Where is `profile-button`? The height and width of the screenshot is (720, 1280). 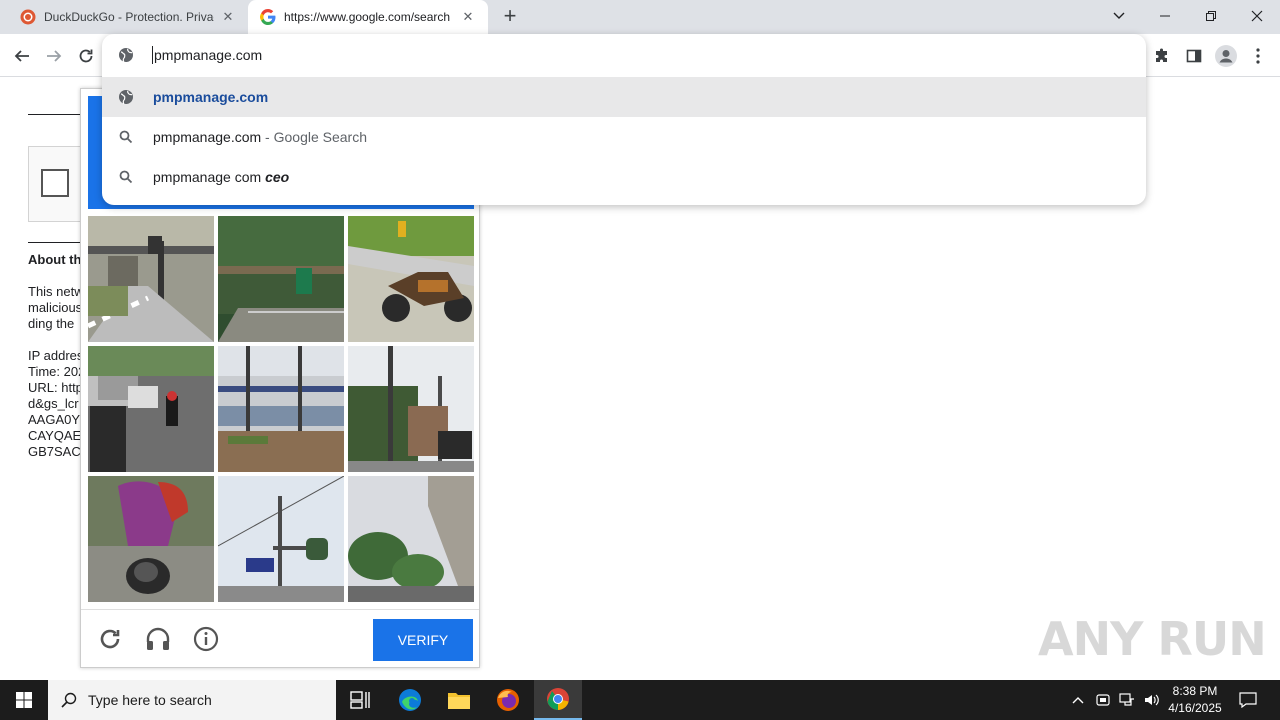 profile-button is located at coordinates (1226, 56).